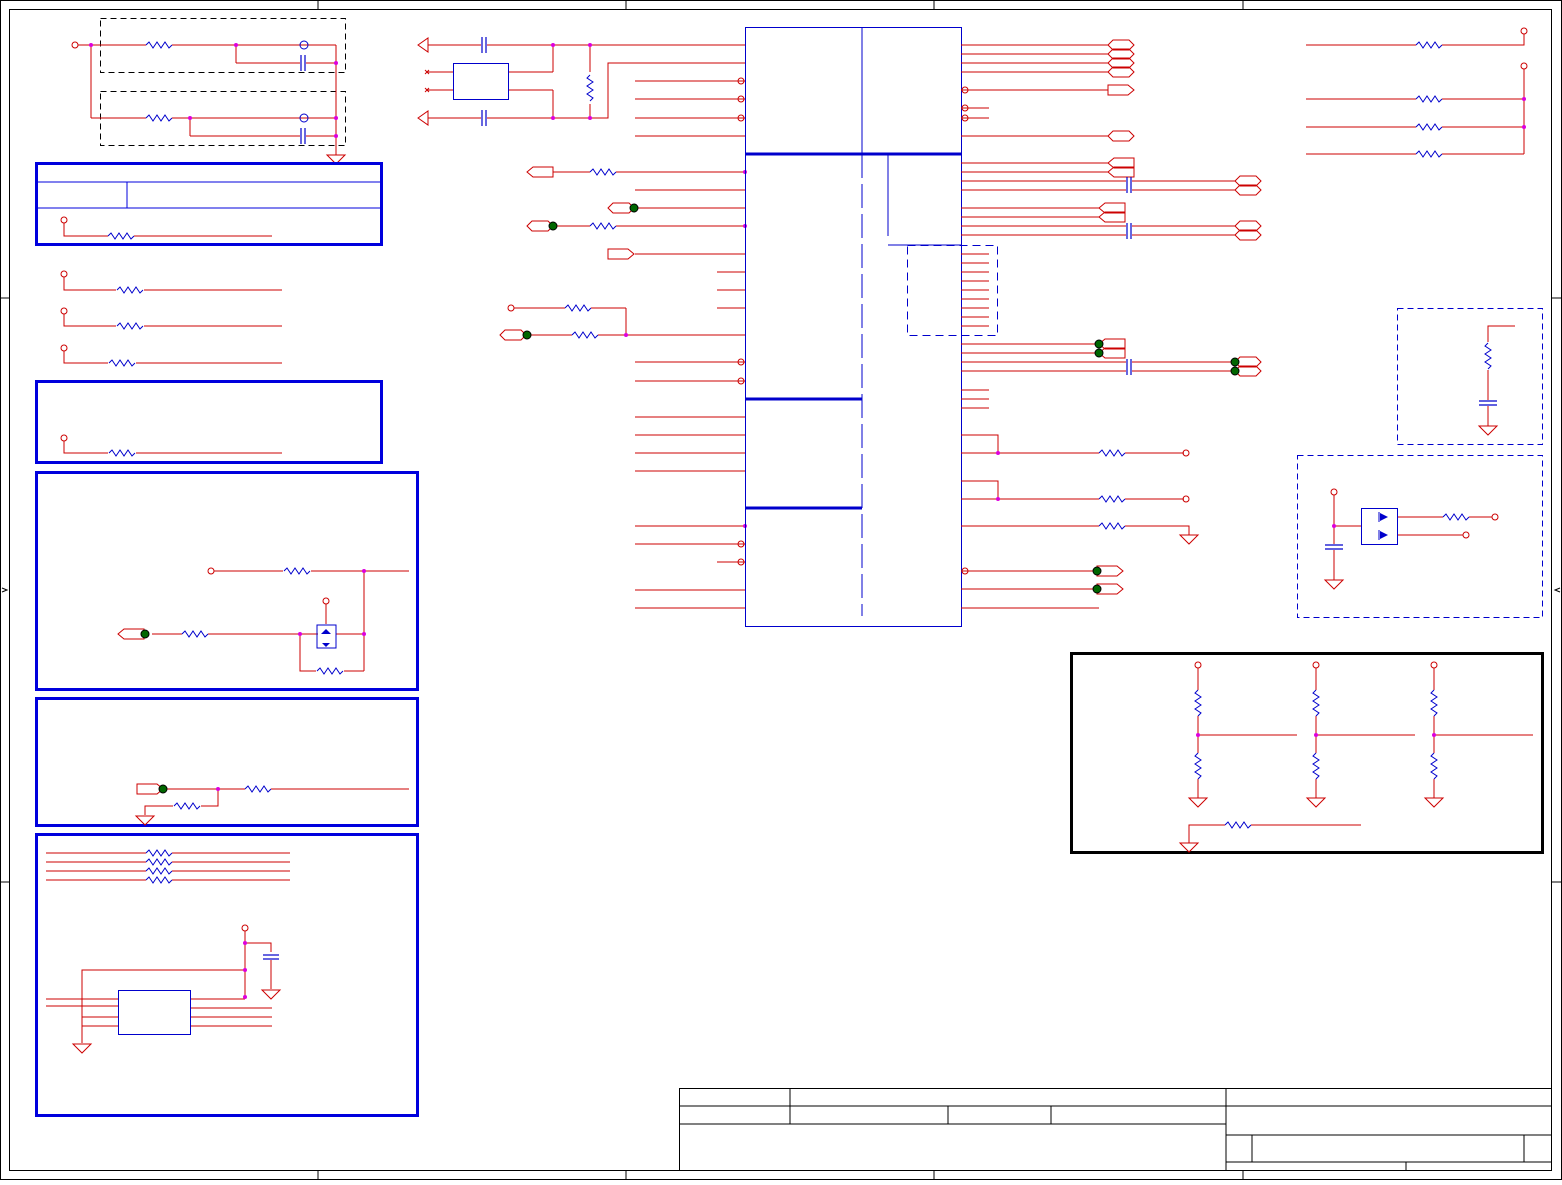 The width and height of the screenshot is (1562, 1185). I want to click on rc-section-top-left, so click(208, 91).